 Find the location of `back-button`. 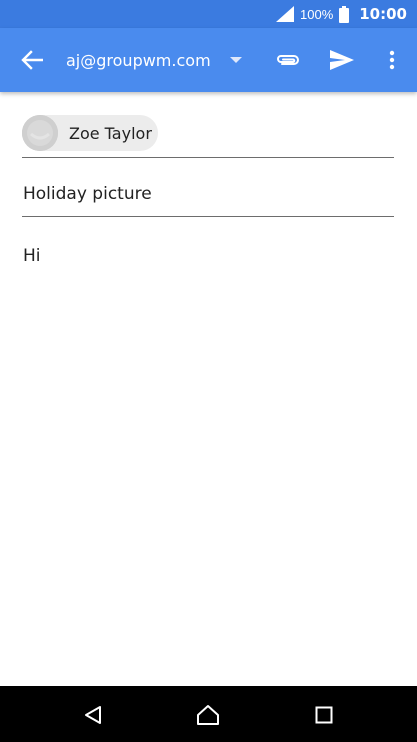

back-button is located at coordinates (32, 60).